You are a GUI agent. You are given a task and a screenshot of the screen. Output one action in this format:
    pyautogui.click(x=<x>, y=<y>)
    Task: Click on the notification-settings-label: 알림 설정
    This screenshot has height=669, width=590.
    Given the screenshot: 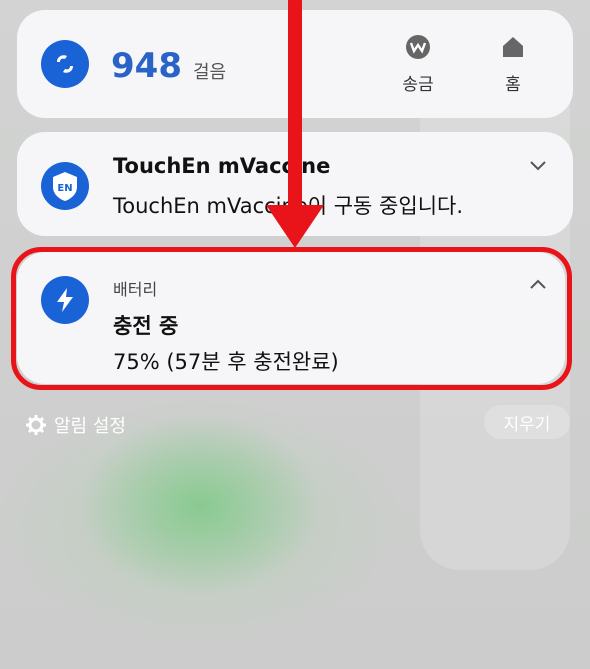 What is the action you would take?
    pyautogui.click(x=90, y=426)
    